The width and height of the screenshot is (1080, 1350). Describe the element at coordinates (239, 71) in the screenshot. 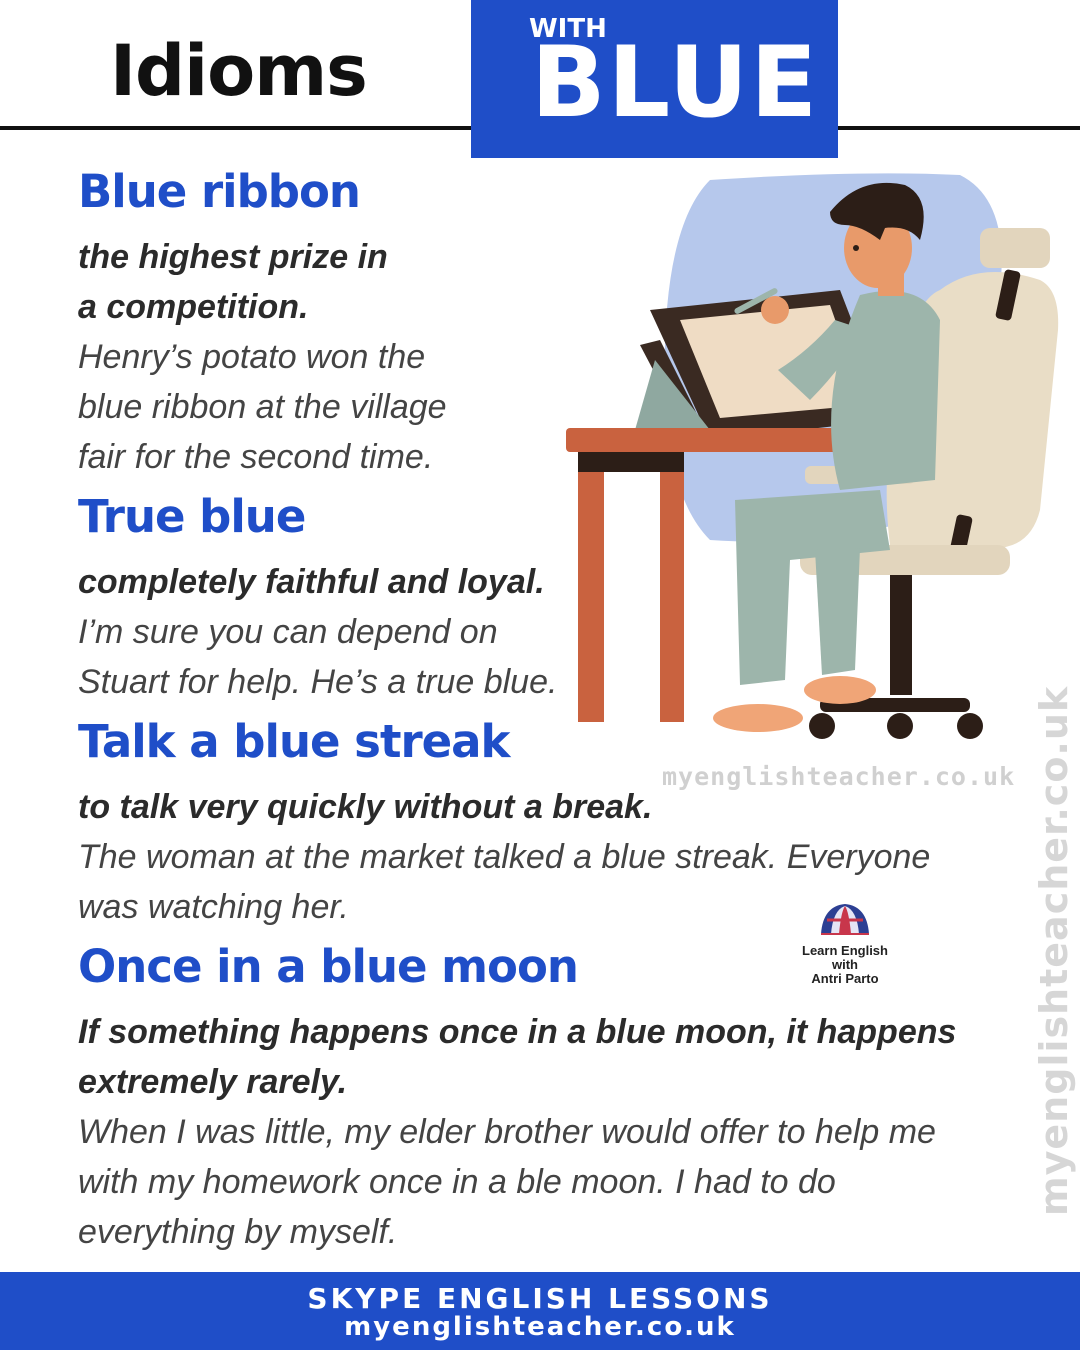

I see `page-title: Idioms` at that location.